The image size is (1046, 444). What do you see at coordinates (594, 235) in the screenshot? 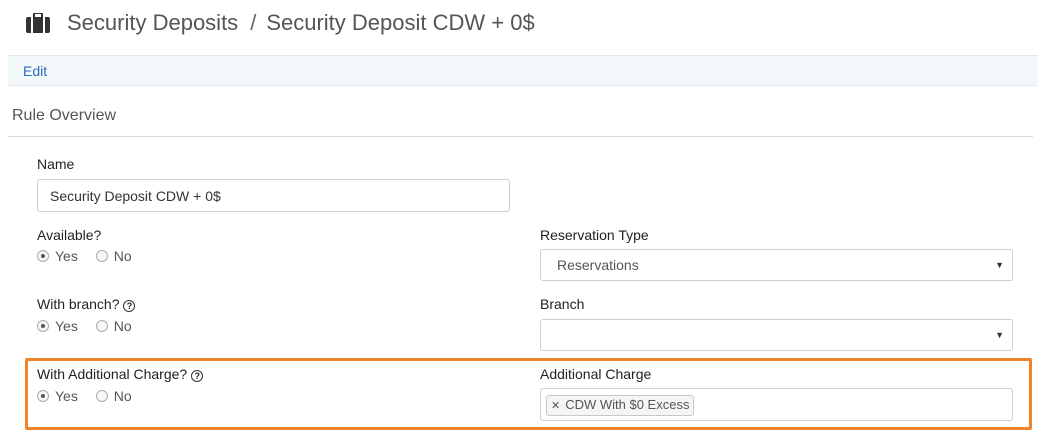
I see `reservation-type-label: Reservation Type` at bounding box center [594, 235].